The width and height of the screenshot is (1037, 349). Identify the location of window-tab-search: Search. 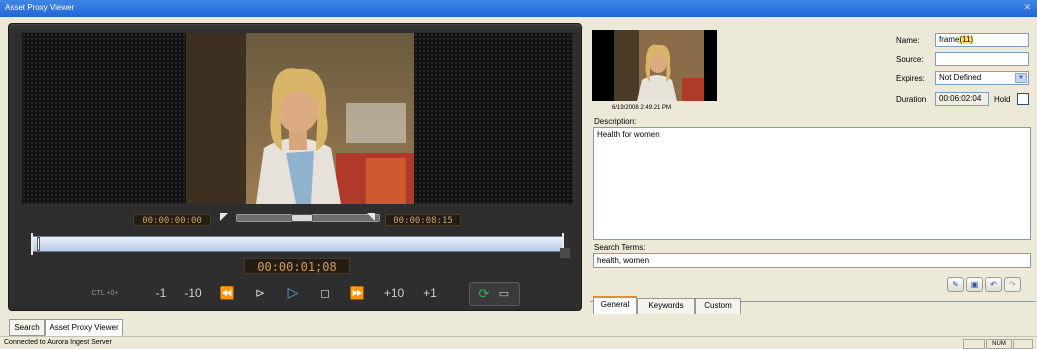
(27, 327).